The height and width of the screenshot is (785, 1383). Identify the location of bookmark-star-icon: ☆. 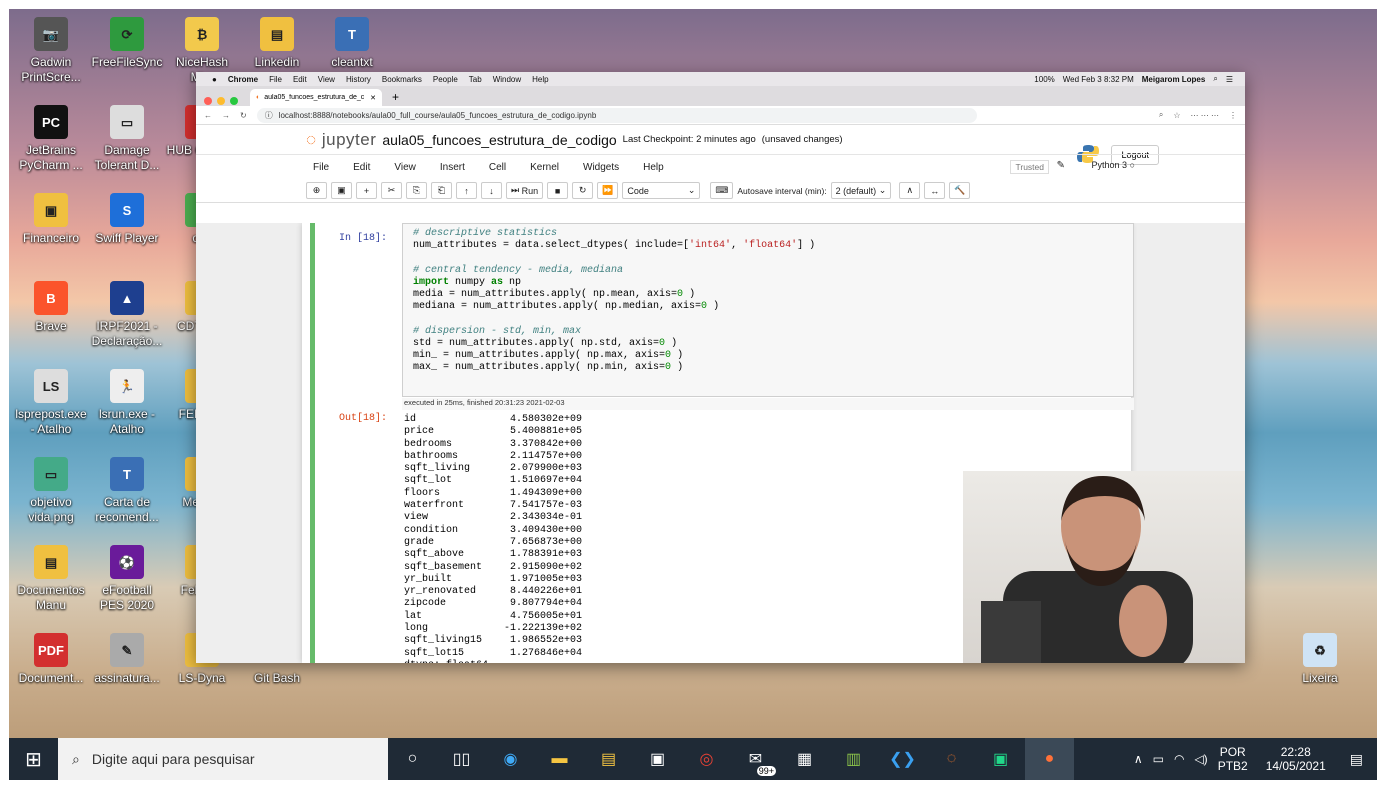
(1176, 115).